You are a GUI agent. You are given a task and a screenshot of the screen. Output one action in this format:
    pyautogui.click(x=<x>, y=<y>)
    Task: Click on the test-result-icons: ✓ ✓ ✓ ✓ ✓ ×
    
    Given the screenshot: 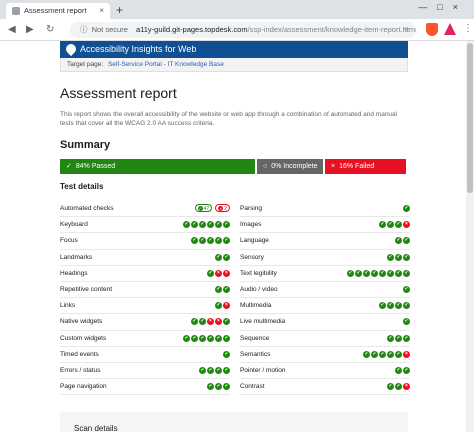 What is the action you would take?
    pyautogui.click(x=386, y=354)
    